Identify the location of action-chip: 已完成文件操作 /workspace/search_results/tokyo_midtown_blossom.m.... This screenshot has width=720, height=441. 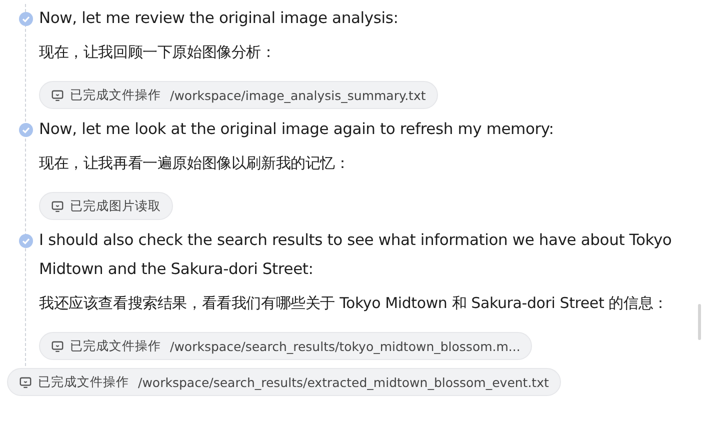
(285, 346).